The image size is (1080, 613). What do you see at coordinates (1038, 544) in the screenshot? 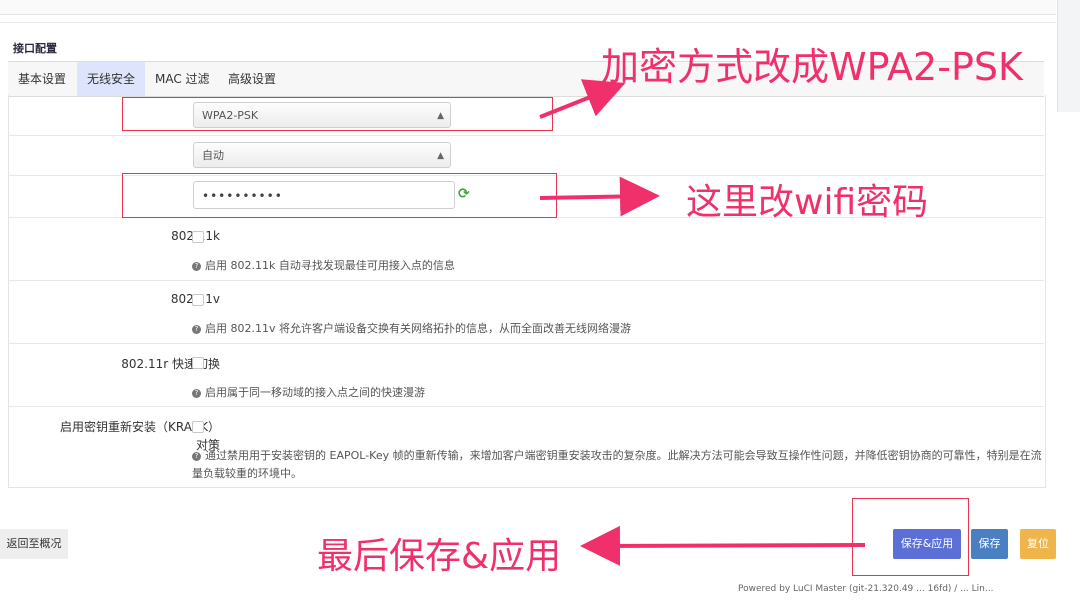
I see `reset-button: 复位` at bounding box center [1038, 544].